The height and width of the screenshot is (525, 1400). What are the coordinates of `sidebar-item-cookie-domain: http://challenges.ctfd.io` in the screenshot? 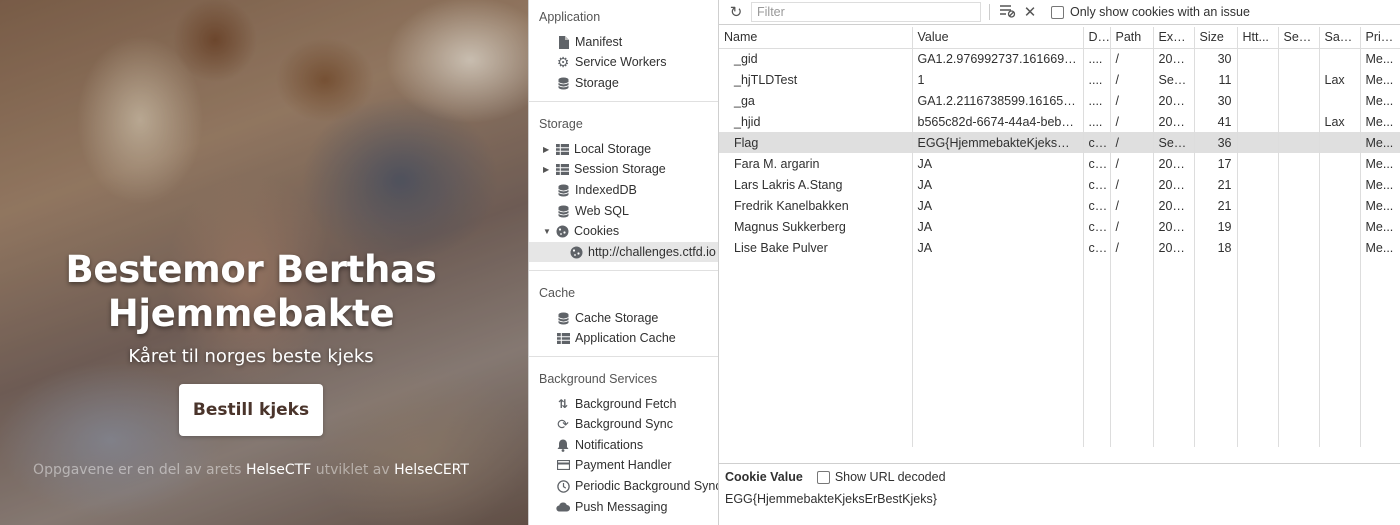 It's located at (623, 252).